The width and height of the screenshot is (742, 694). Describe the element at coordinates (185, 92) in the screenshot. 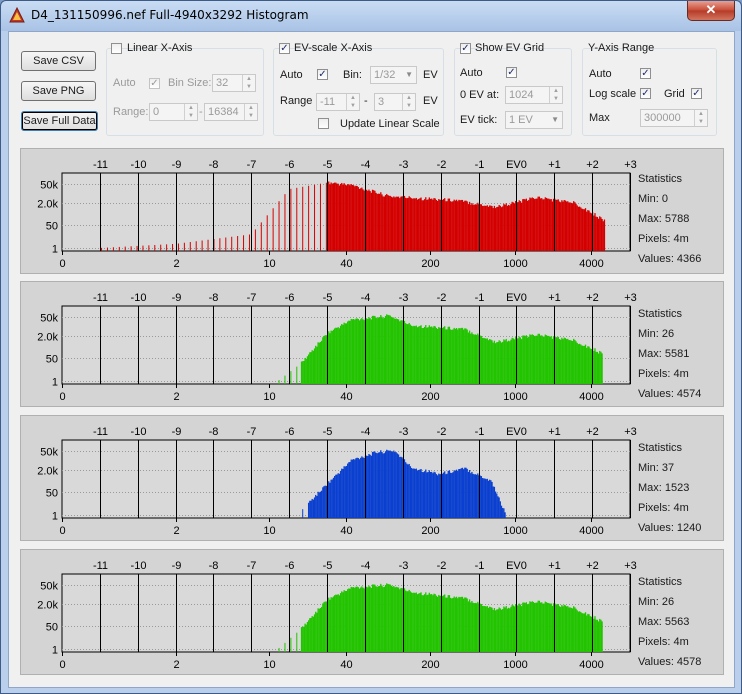

I see `linear-x-axis-group` at that location.